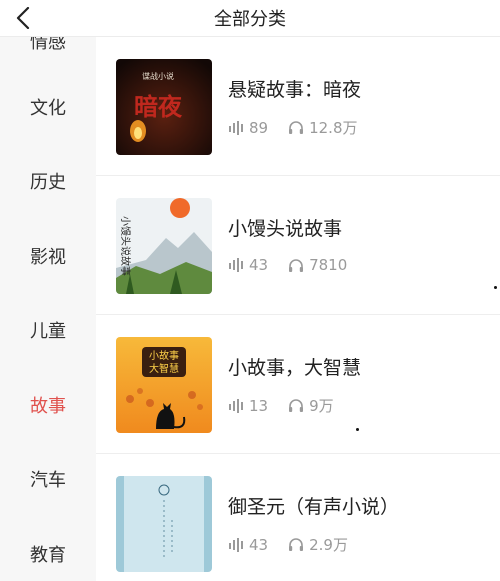 The height and width of the screenshot is (581, 500). I want to click on sidebar-item-label: 历史, so click(48, 182).